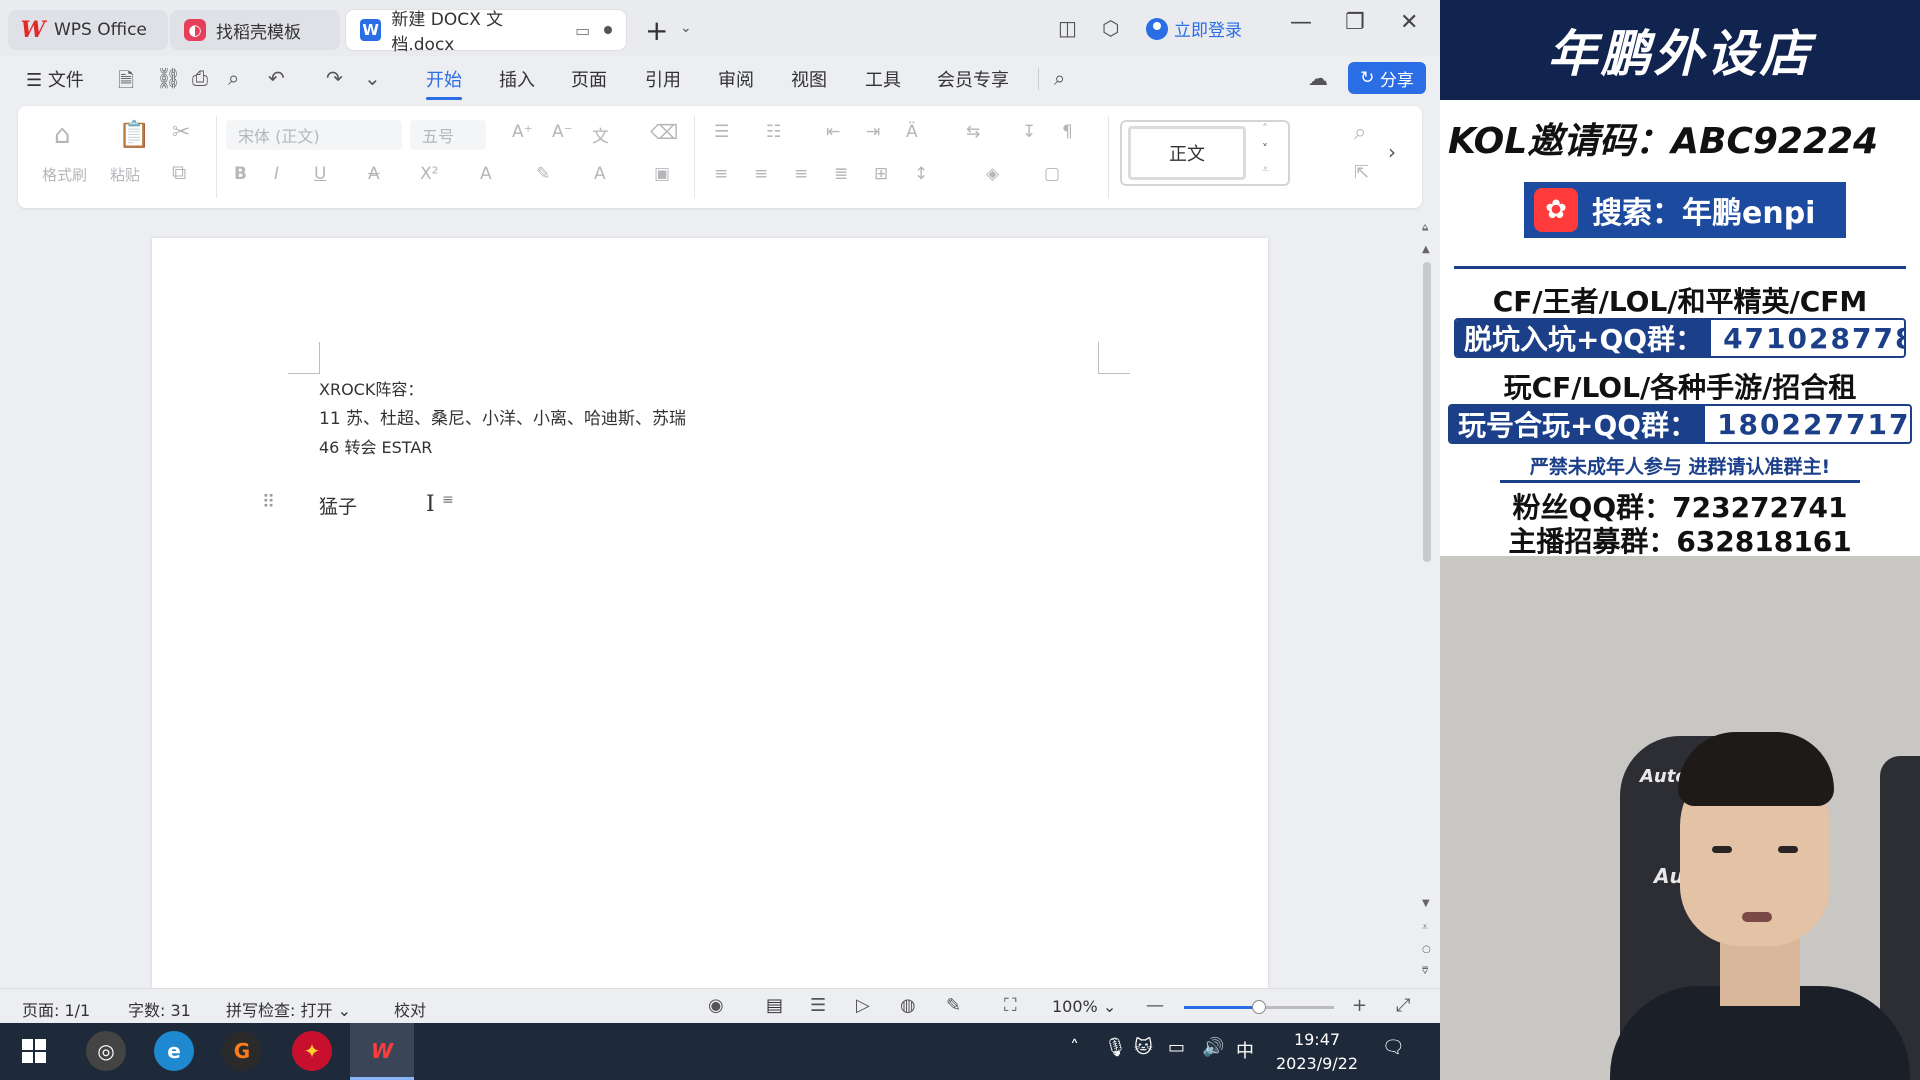 The height and width of the screenshot is (1080, 1920). I want to click on prev-page-icon: ⩡, so click(1425, 927).